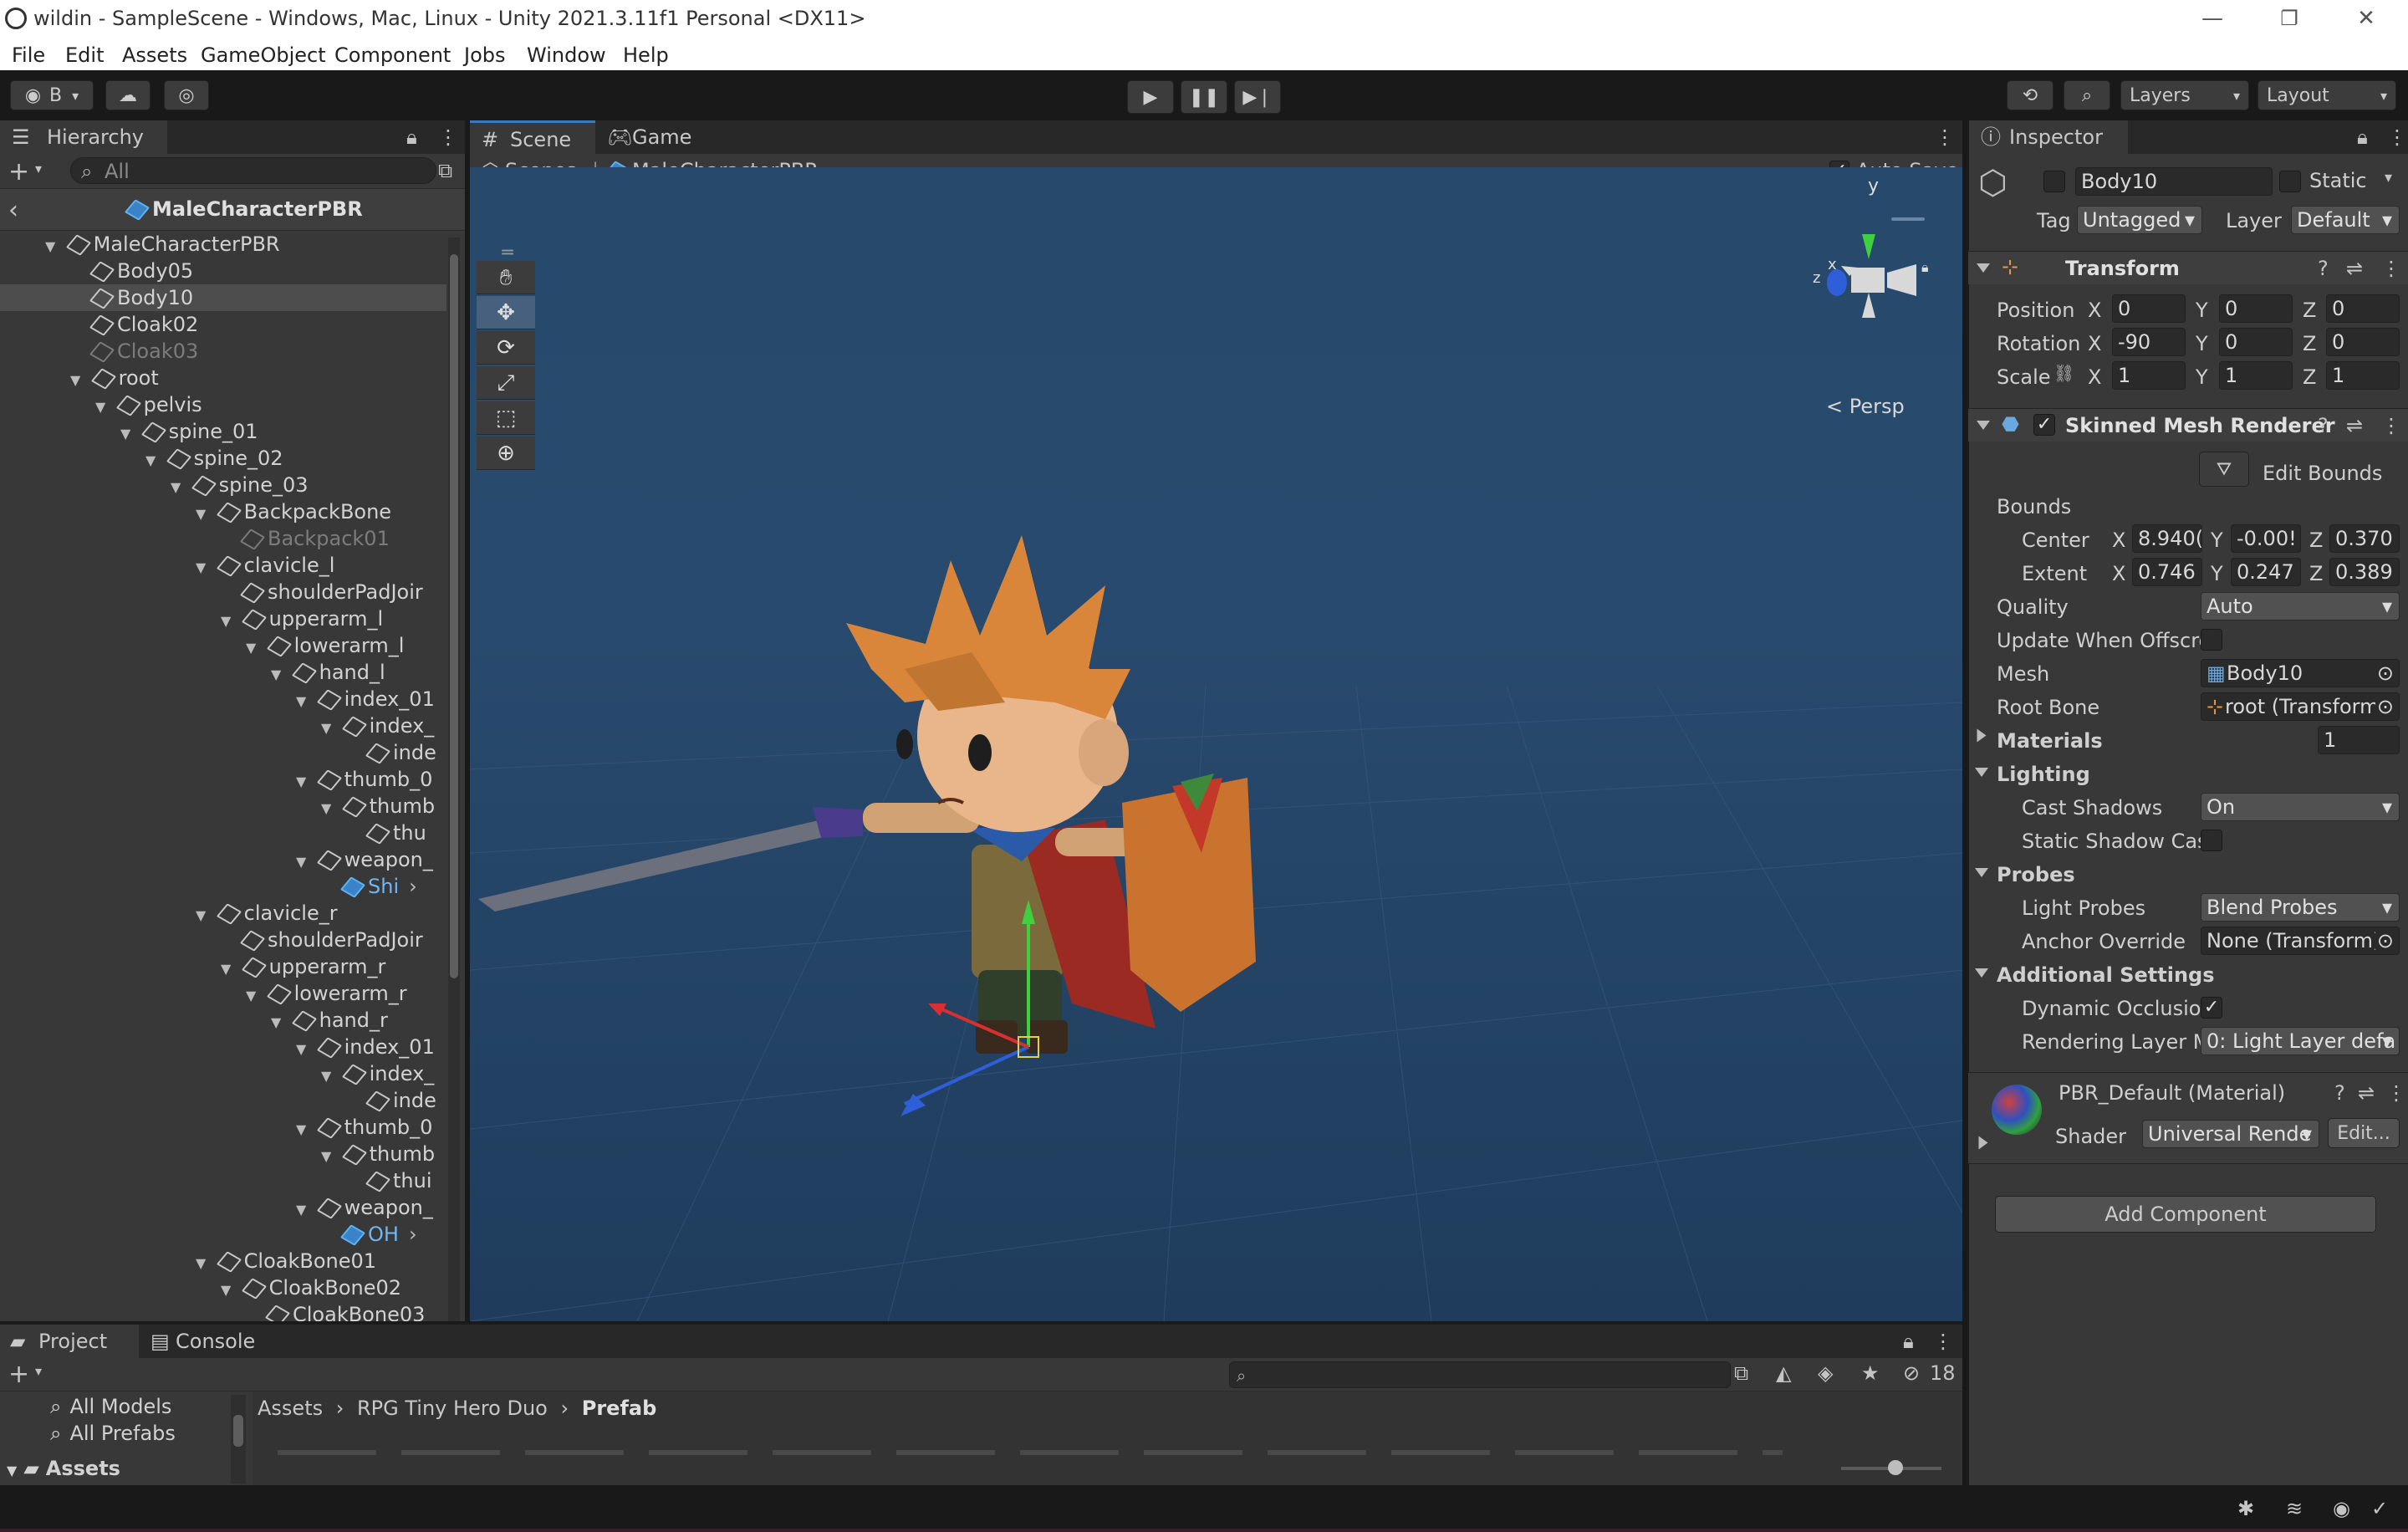 The image size is (2408, 1532). What do you see at coordinates (2185, 95) in the screenshot?
I see `layers-dropdown: Layers ▾` at bounding box center [2185, 95].